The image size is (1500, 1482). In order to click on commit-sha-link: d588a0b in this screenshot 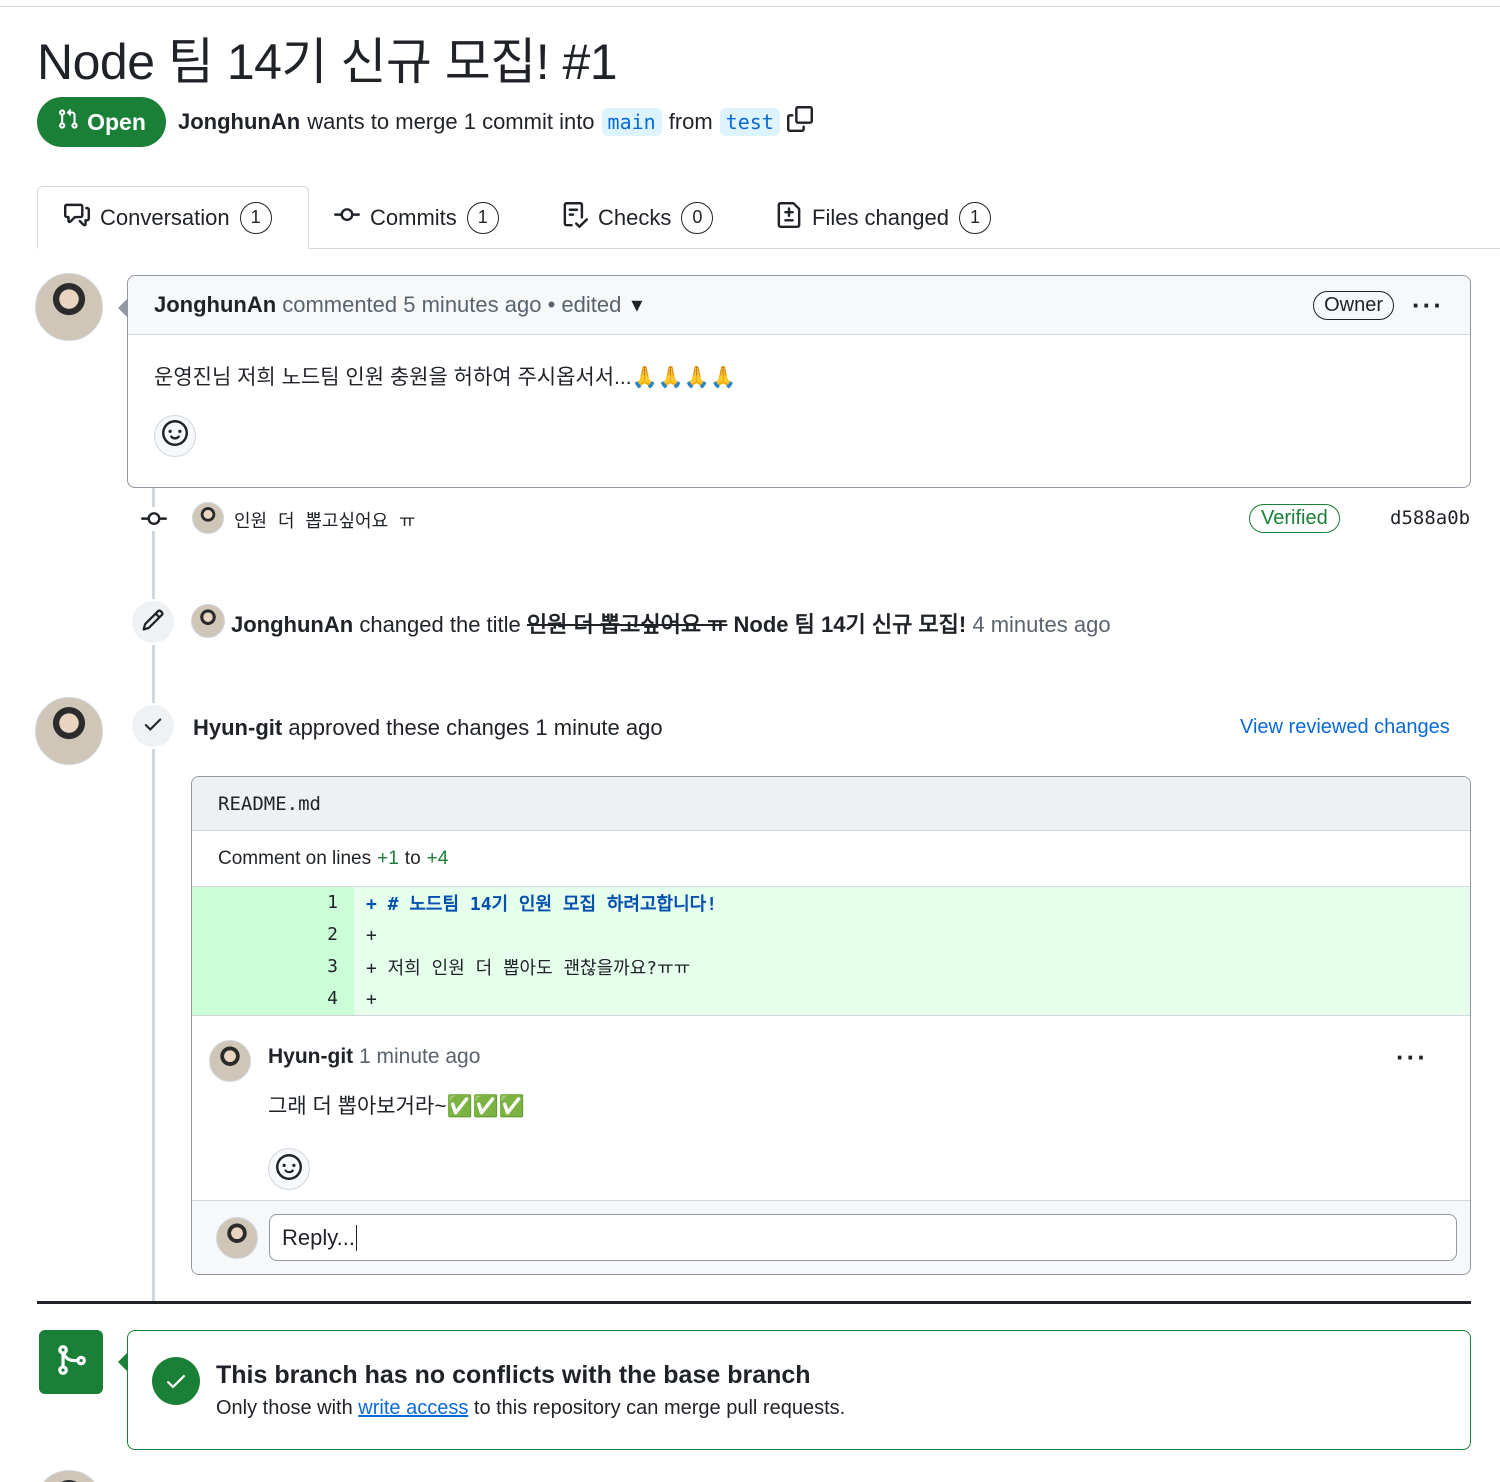, I will do `click(1430, 518)`.